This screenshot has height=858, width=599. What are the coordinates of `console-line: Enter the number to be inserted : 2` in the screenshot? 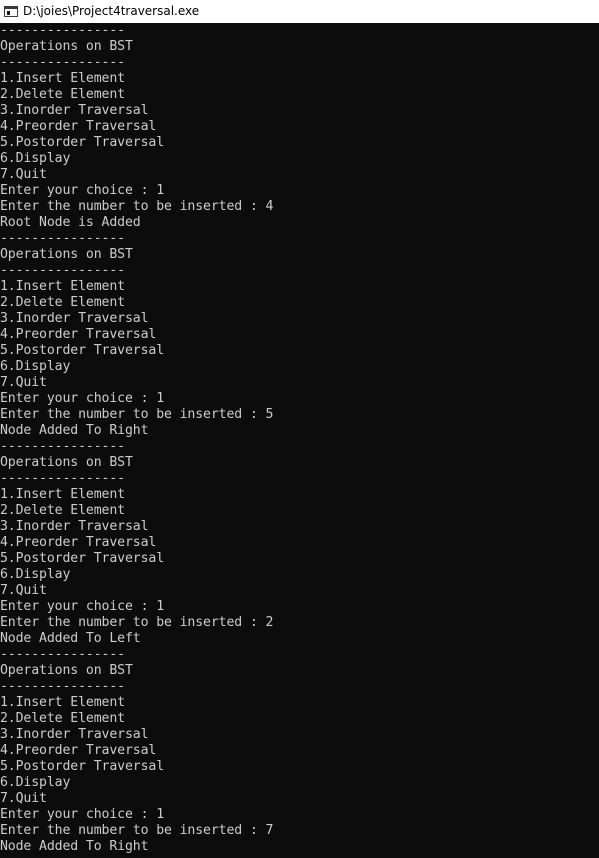 It's located at (137, 622).